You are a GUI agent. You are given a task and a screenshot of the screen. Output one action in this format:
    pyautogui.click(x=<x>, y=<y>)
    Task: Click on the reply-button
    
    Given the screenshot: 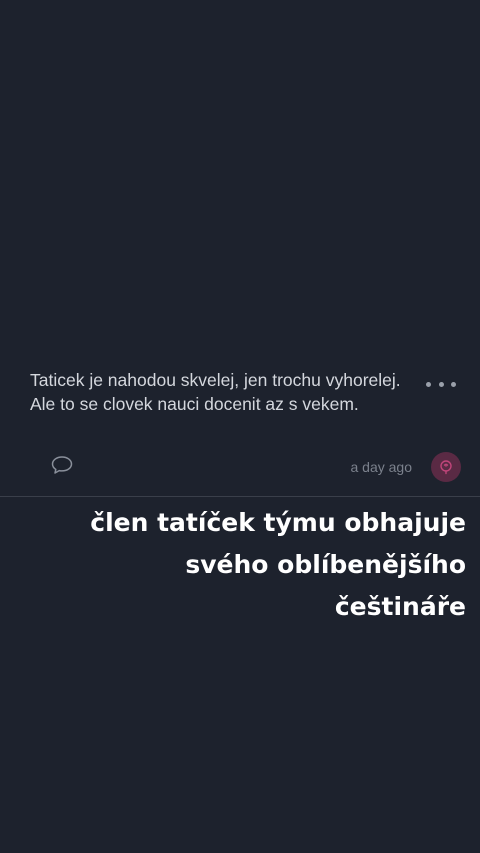 What is the action you would take?
    pyautogui.click(x=62, y=465)
    